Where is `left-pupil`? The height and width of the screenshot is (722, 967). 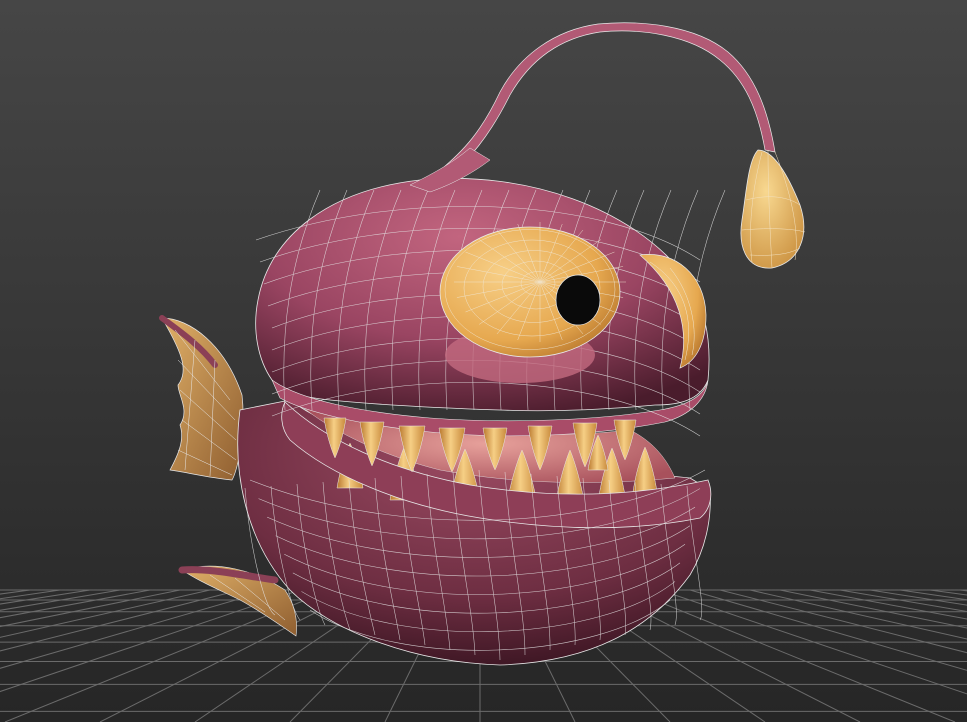 left-pupil is located at coordinates (578, 300).